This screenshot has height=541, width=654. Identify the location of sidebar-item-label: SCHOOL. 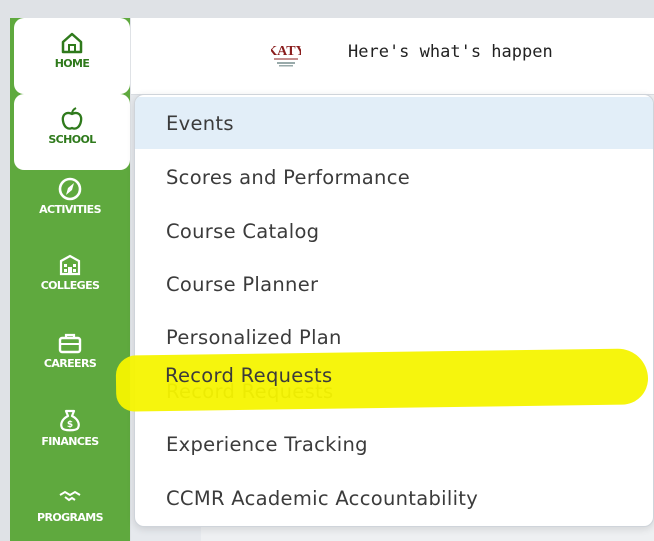
(72, 139).